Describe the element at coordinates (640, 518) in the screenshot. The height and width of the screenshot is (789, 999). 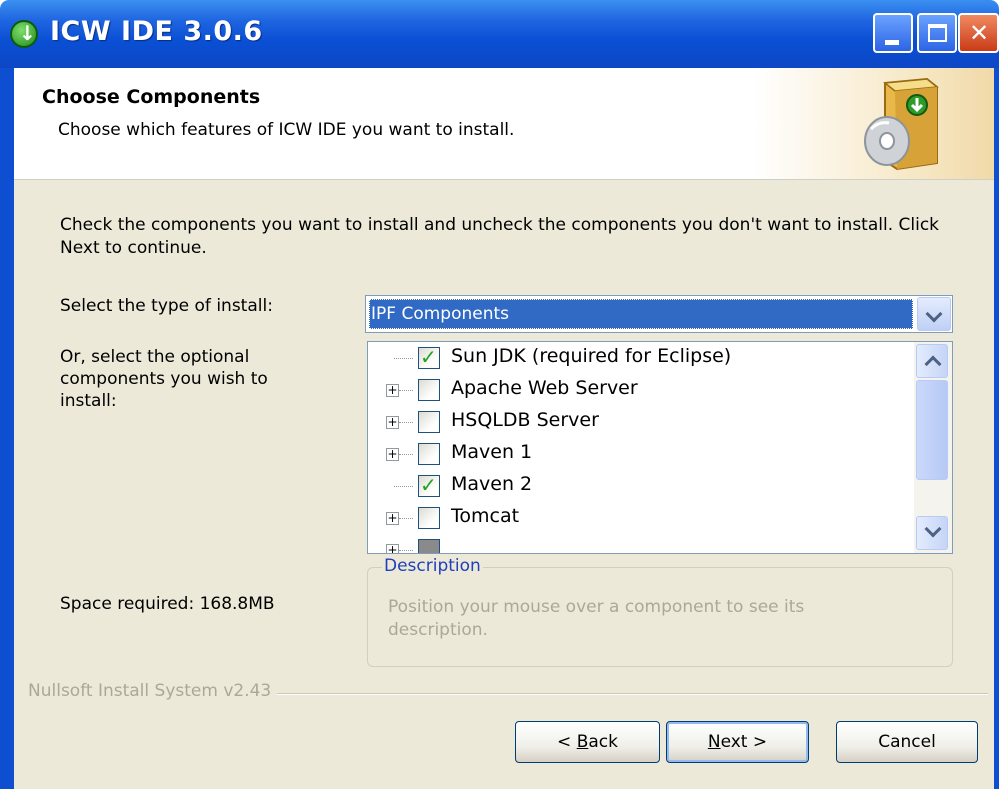
I see `tree-item-tomcat: + Tomcat` at that location.